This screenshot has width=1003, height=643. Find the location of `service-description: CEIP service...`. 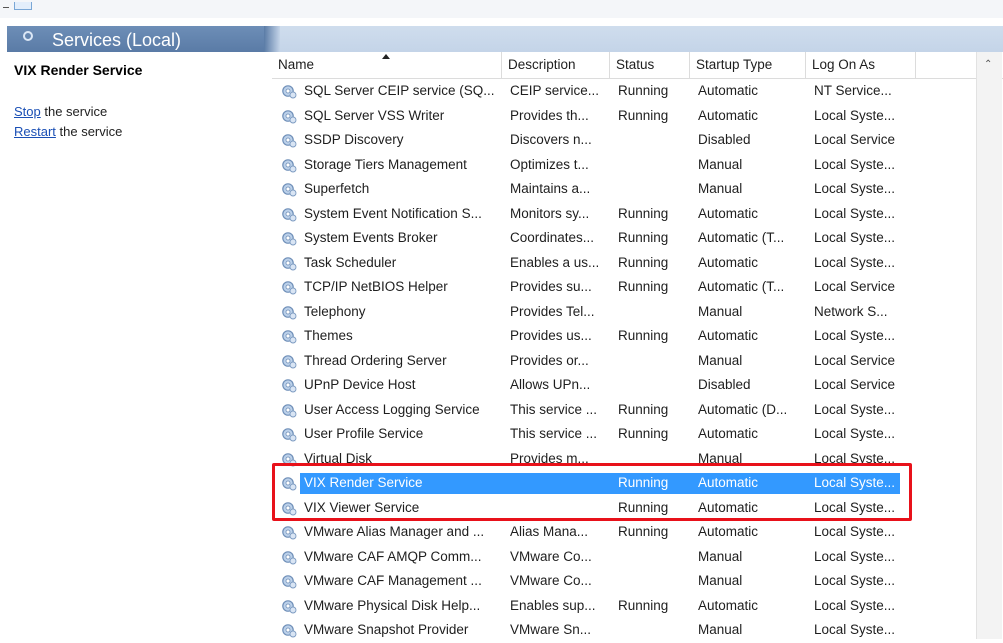

service-description: CEIP service... is located at coordinates (555, 90).